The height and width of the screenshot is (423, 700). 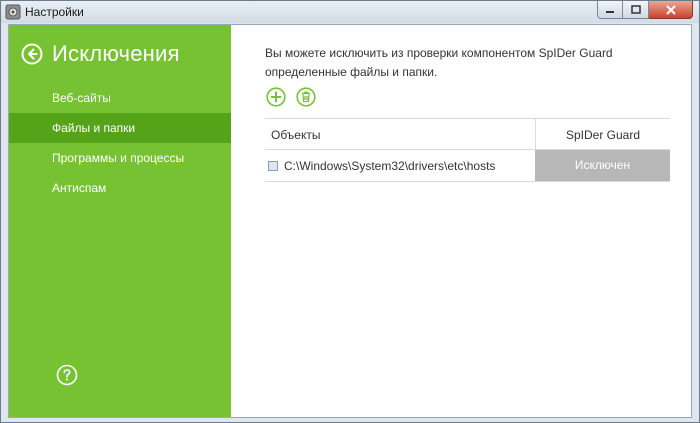 What do you see at coordinates (120, 188) in the screenshot?
I see `sidebar-item-antispam: Антиспам` at bounding box center [120, 188].